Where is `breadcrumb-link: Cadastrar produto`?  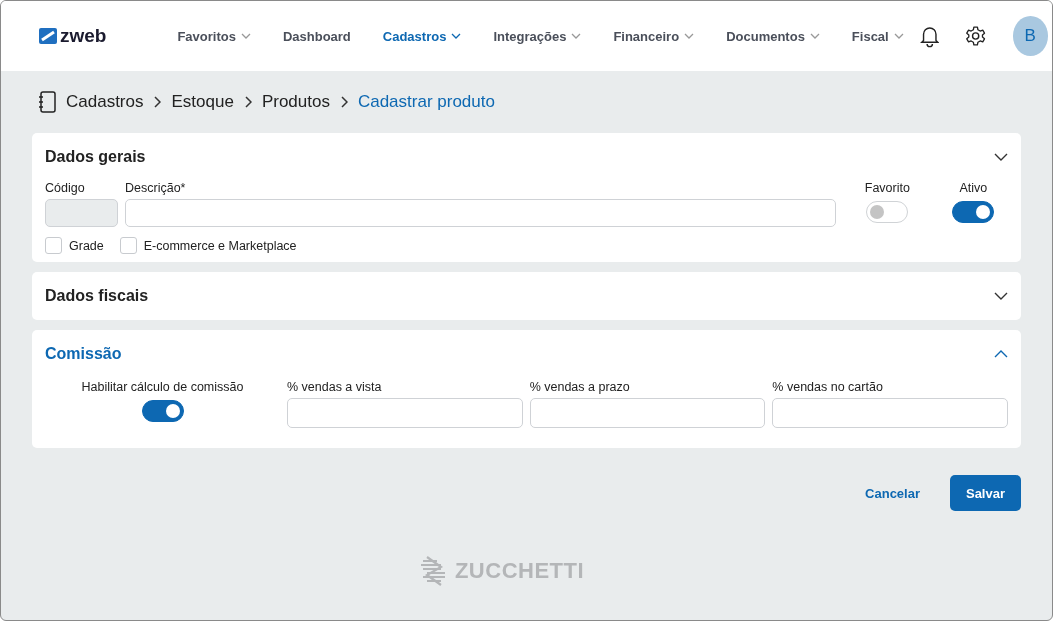 breadcrumb-link: Cadastrar produto is located at coordinates (426, 102).